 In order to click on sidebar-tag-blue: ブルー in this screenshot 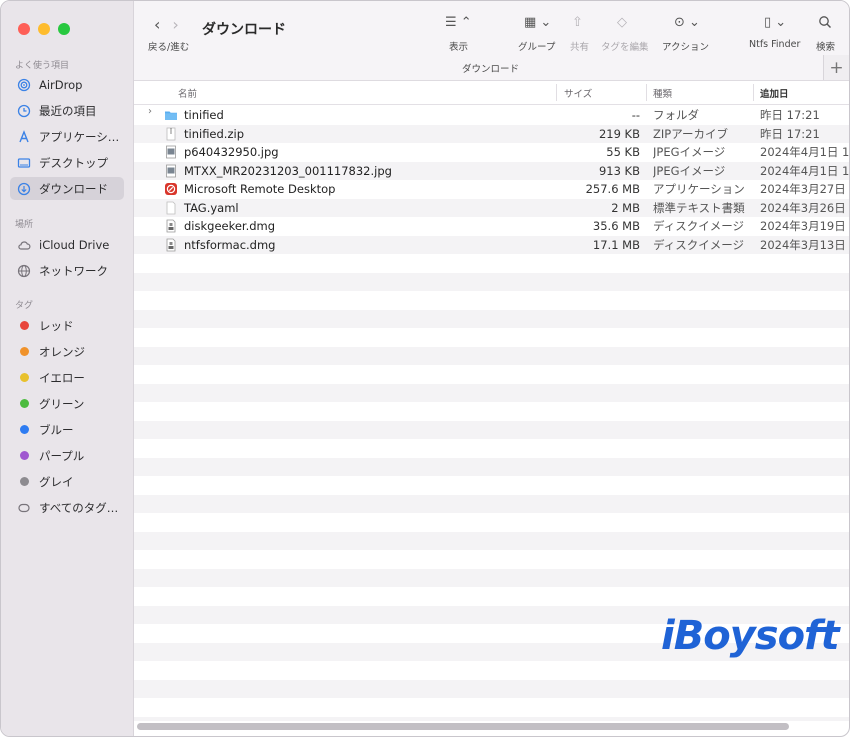, I will do `click(67, 429)`.